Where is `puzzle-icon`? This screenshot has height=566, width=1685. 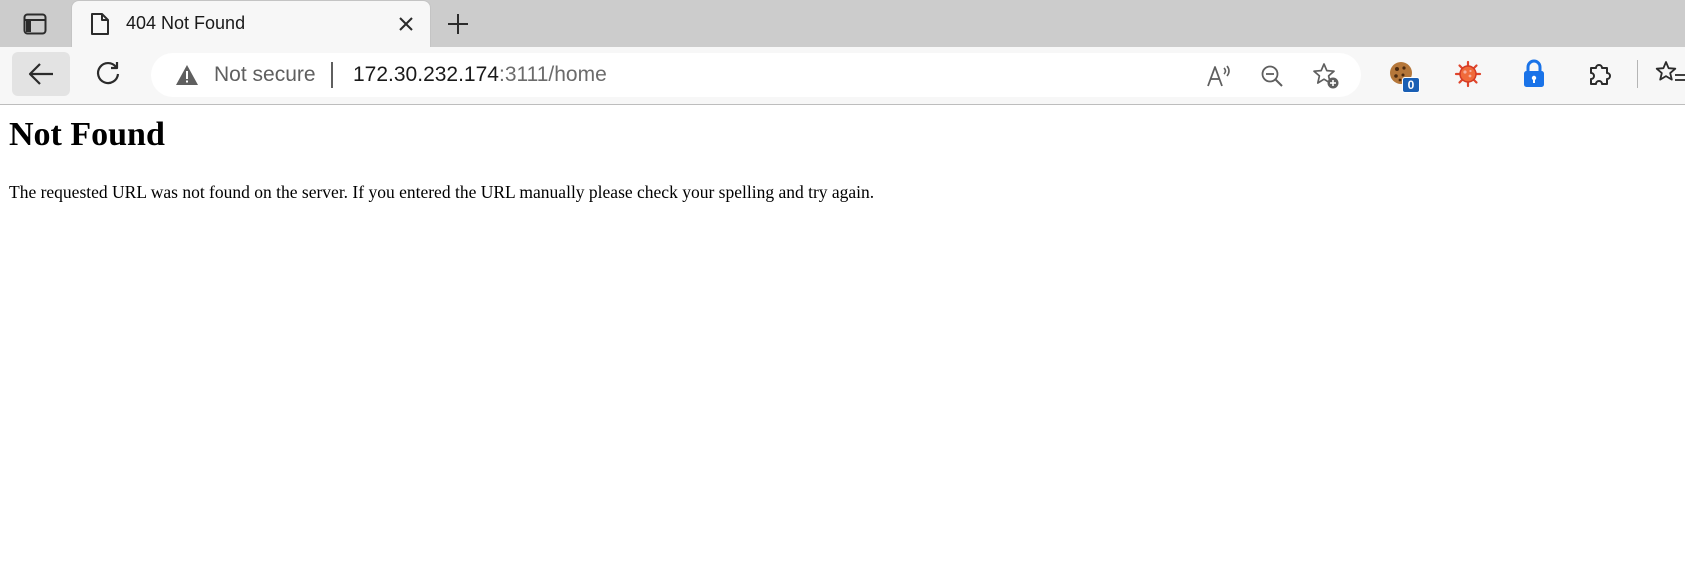
puzzle-icon is located at coordinates (1600, 74).